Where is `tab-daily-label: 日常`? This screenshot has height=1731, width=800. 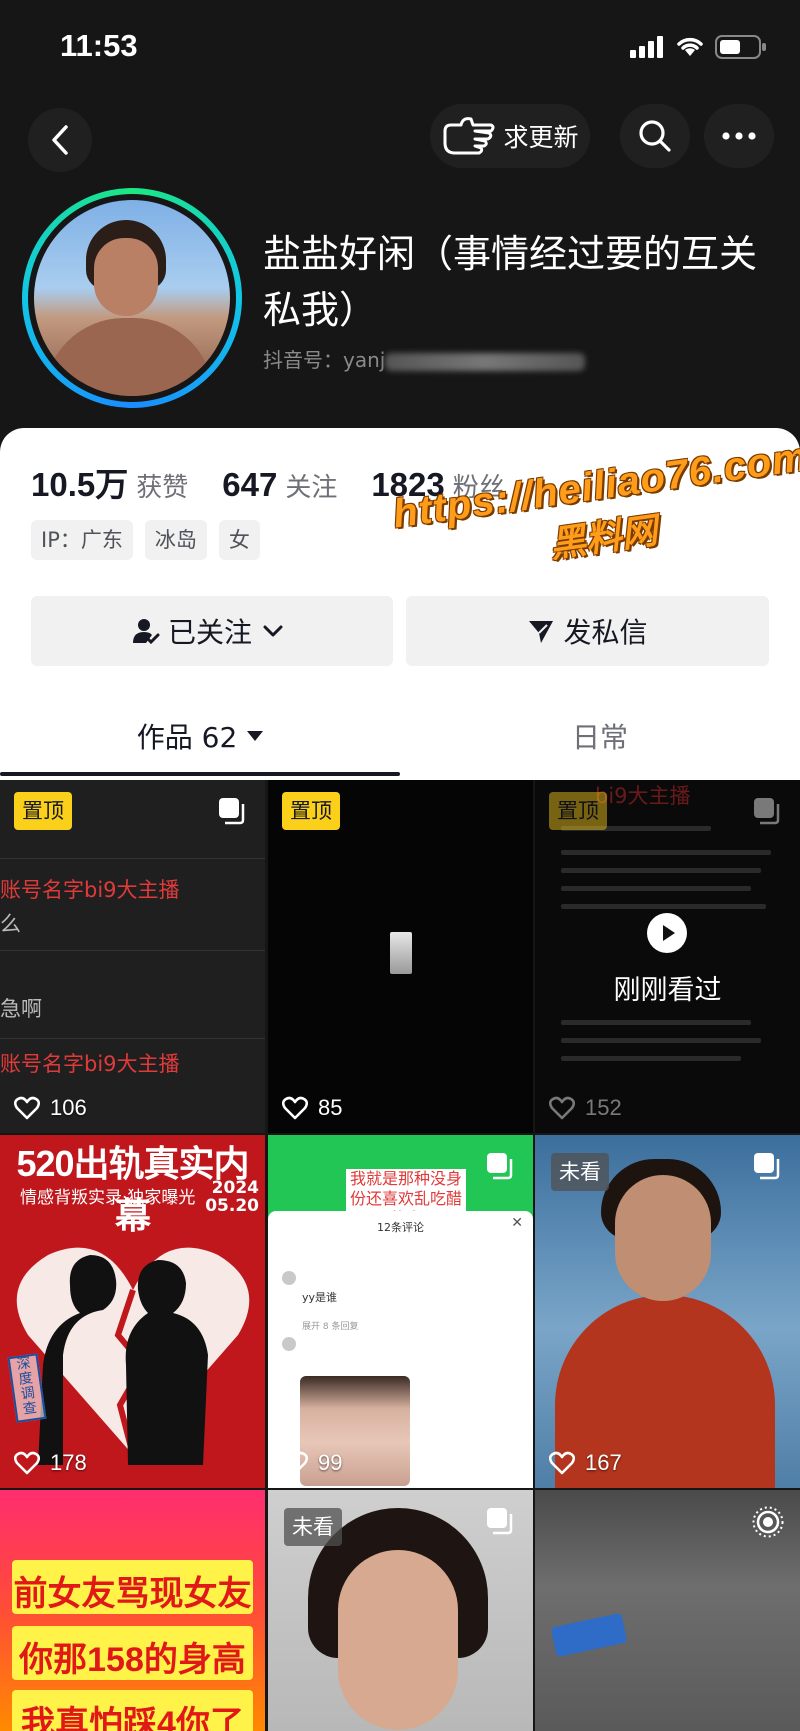
tab-daily-label: 日常 is located at coordinates (599, 737).